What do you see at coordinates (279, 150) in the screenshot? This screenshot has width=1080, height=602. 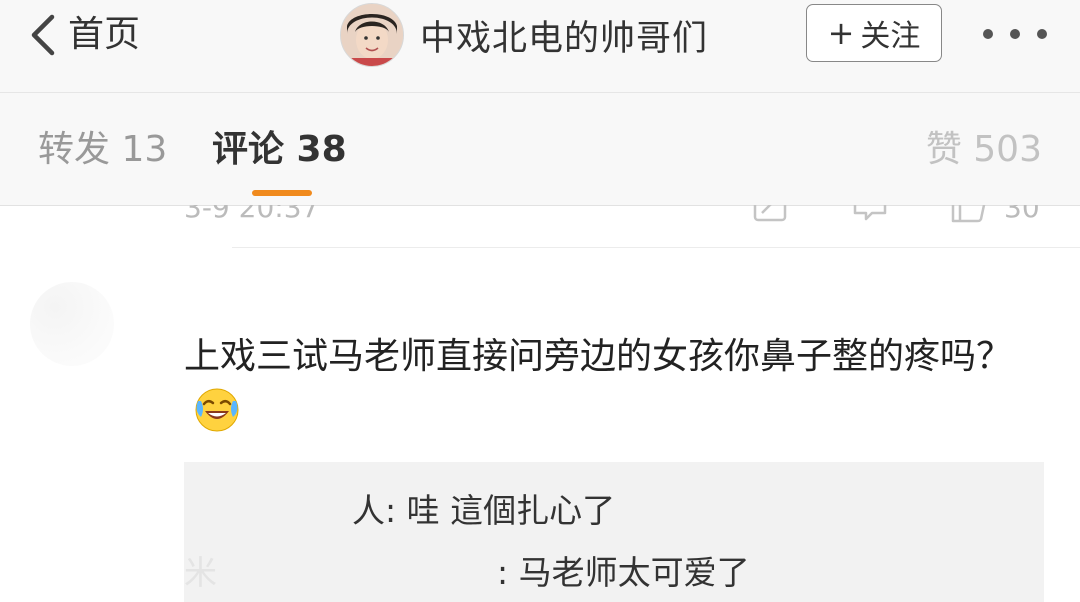 I see `tab-comment: 评论 38` at bounding box center [279, 150].